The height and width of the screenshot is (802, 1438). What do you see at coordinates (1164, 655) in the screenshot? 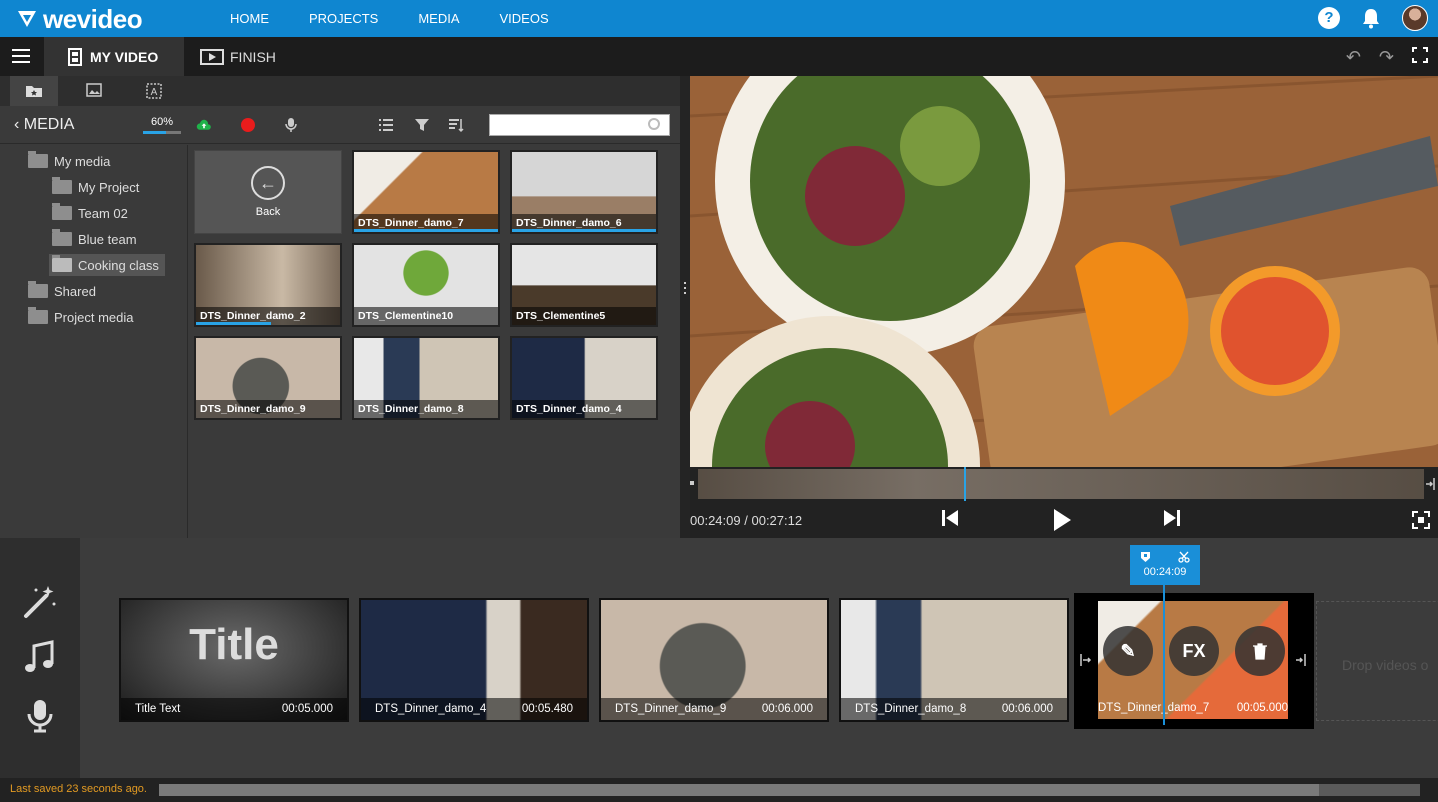
I see `timeline-playhead` at bounding box center [1164, 655].